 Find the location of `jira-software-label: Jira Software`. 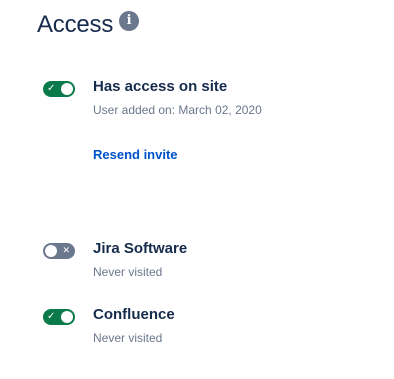

jira-software-label: Jira Software is located at coordinates (140, 248).